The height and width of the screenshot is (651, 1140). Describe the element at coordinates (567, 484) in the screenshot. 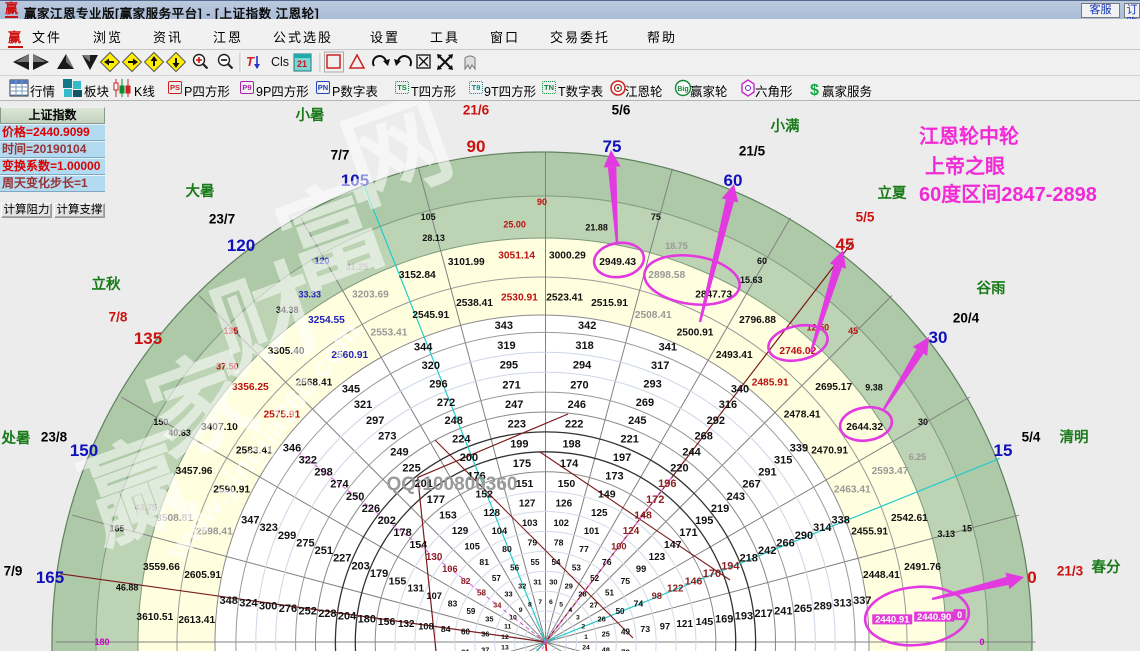

I see `svg-text: 150` at that location.